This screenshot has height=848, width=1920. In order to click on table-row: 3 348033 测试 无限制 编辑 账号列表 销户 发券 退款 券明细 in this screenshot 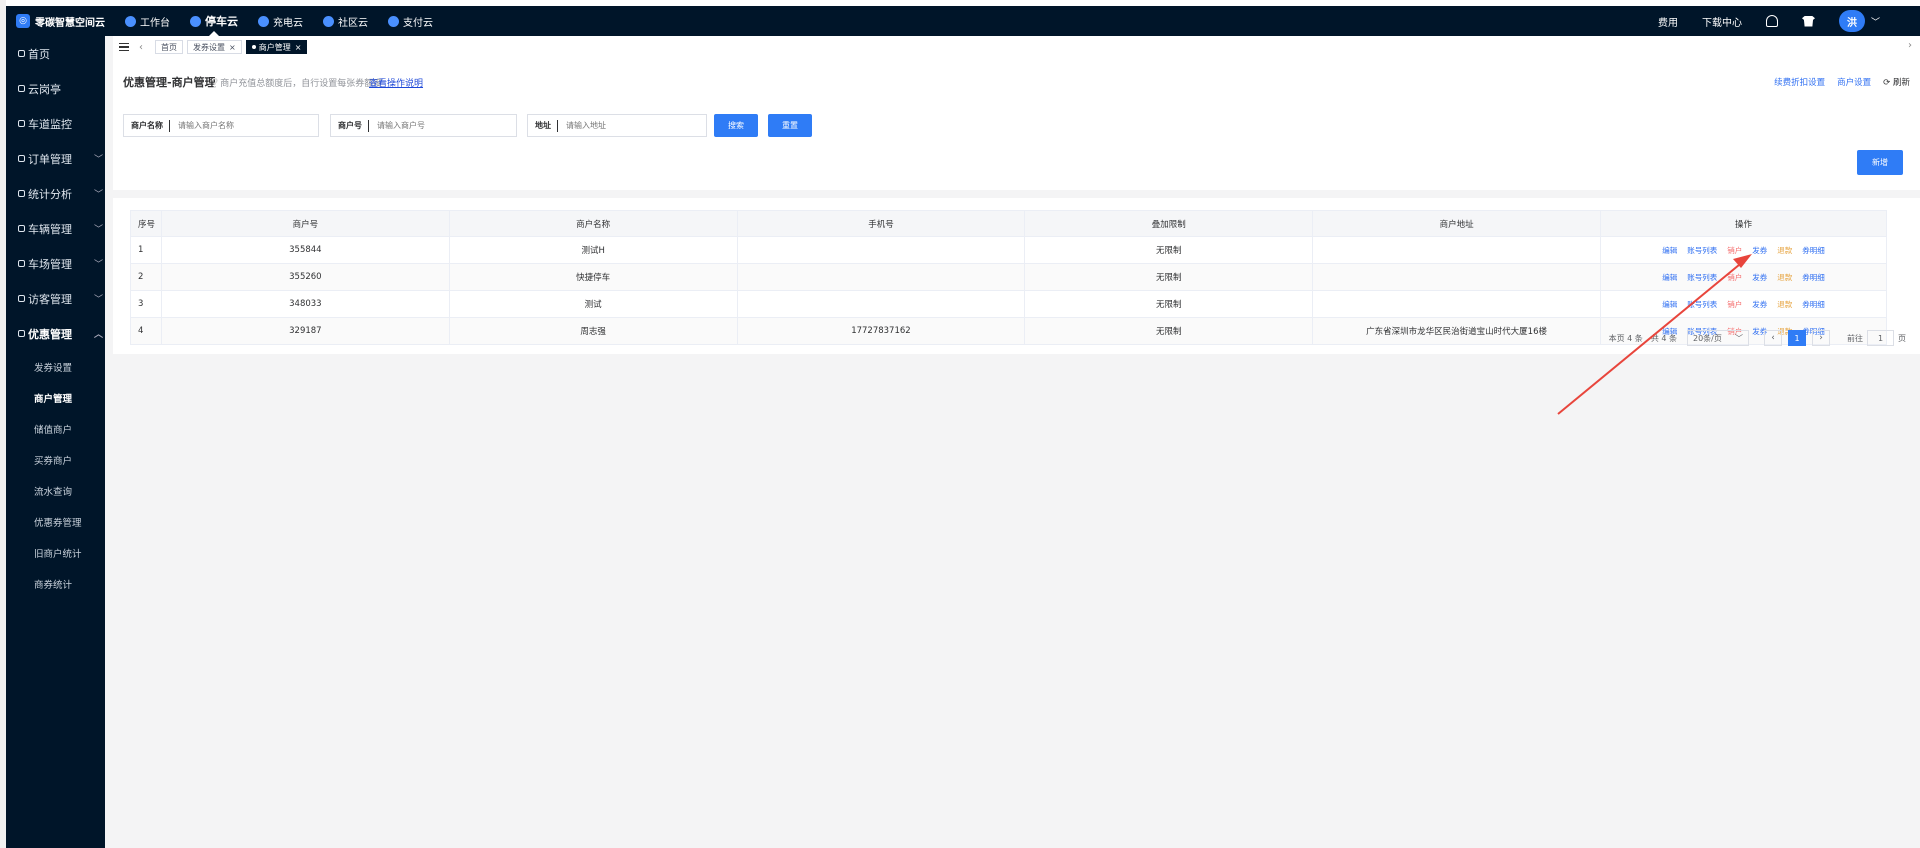, I will do `click(1008, 304)`.